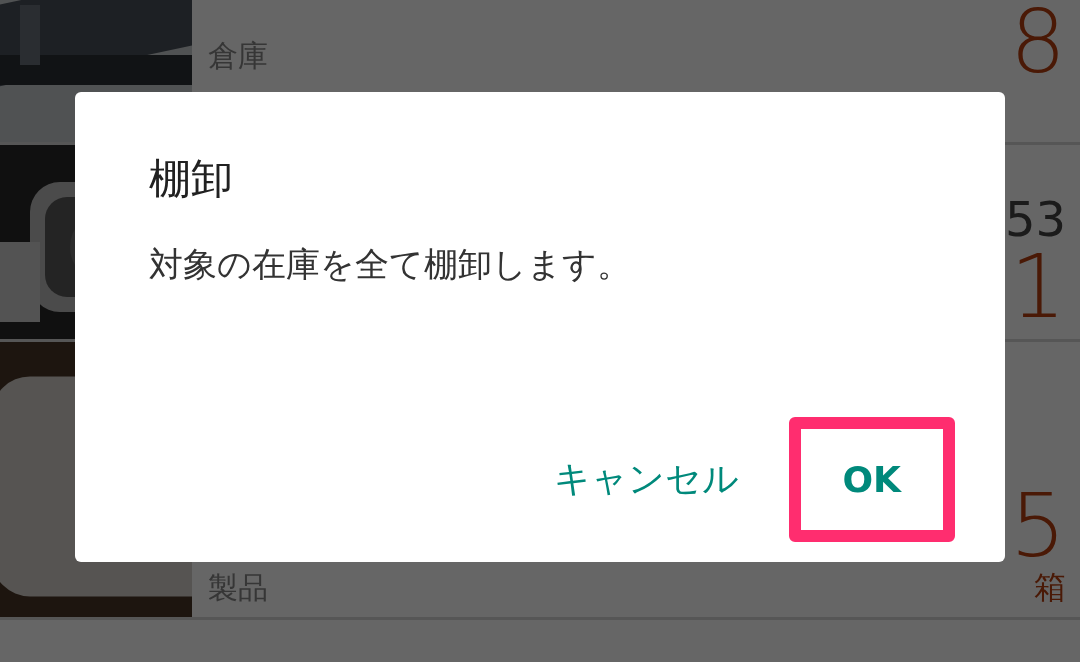  Describe the element at coordinates (191, 179) in the screenshot. I see `dialog-title: 棚卸` at that location.